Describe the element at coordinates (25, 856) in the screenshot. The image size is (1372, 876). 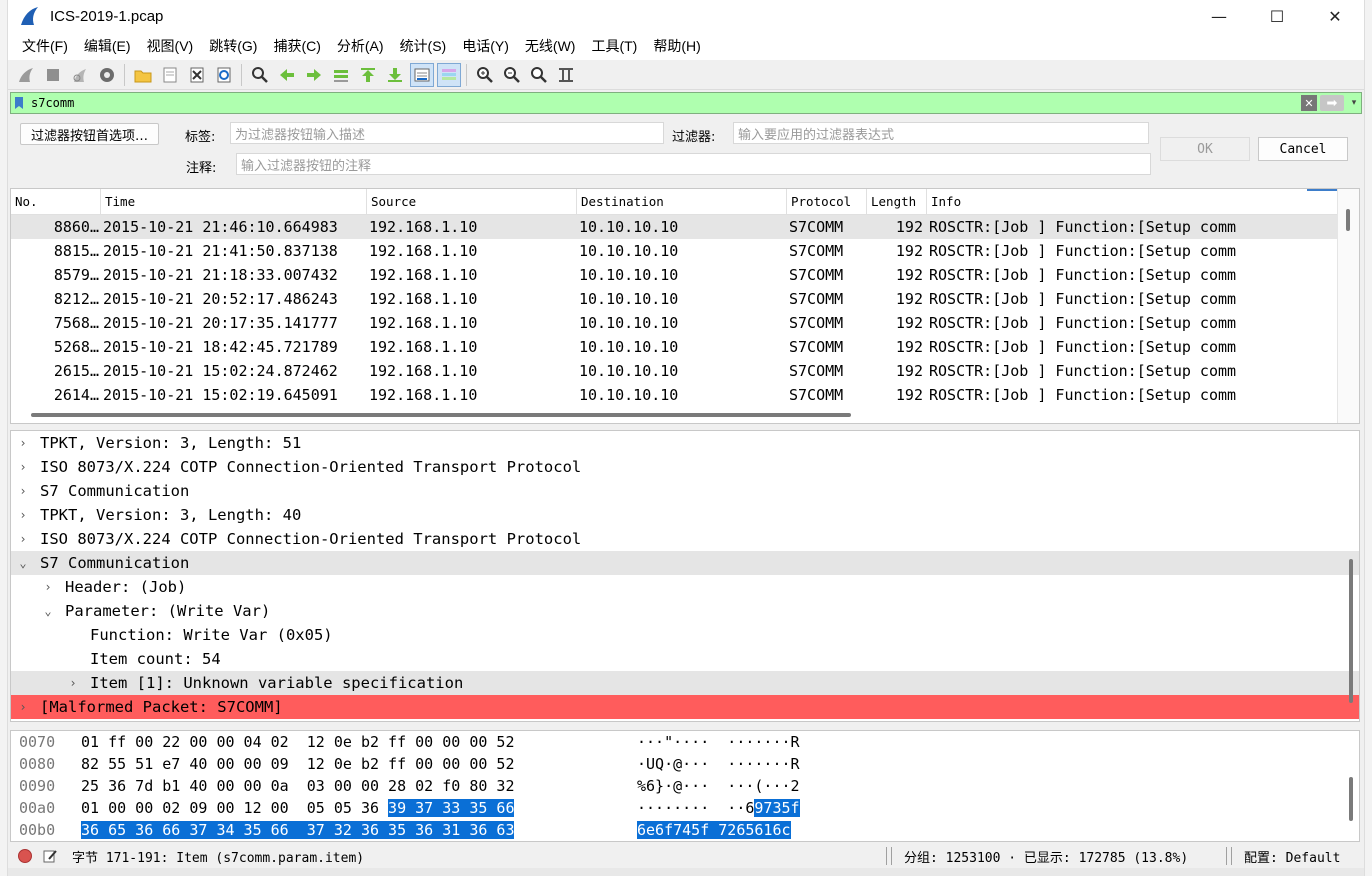
I see `expert-info-error-icon` at that location.